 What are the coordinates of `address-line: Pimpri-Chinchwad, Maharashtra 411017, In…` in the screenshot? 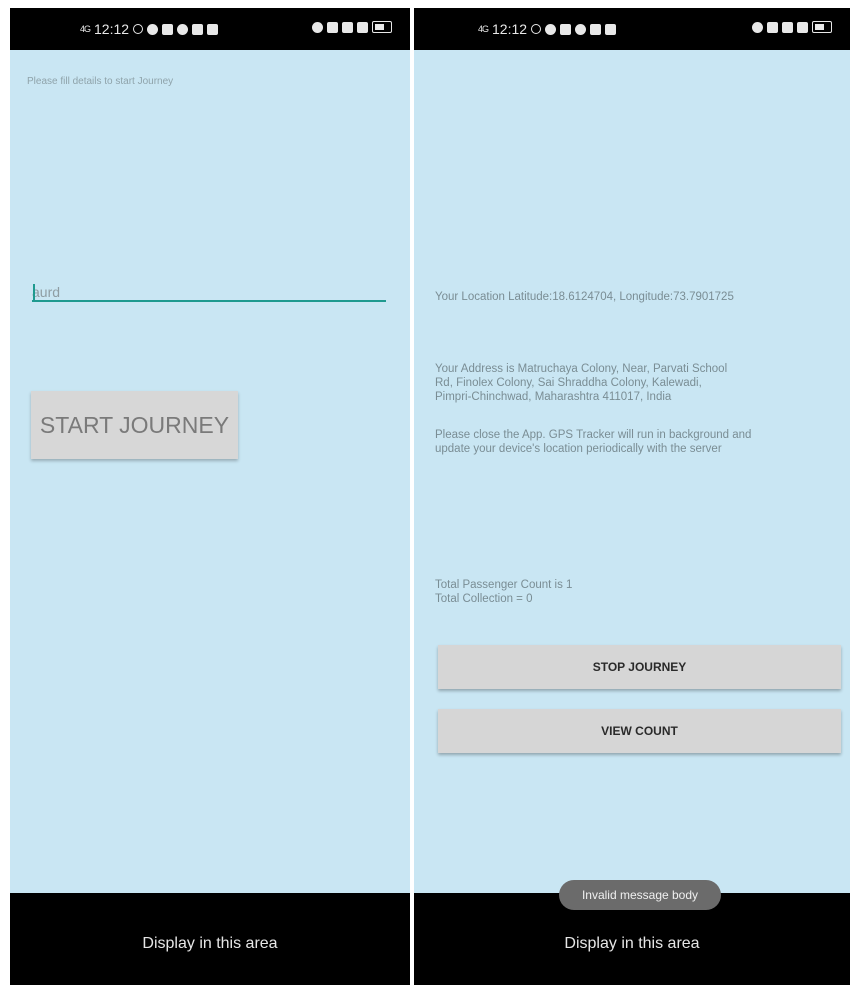 It's located at (553, 397).